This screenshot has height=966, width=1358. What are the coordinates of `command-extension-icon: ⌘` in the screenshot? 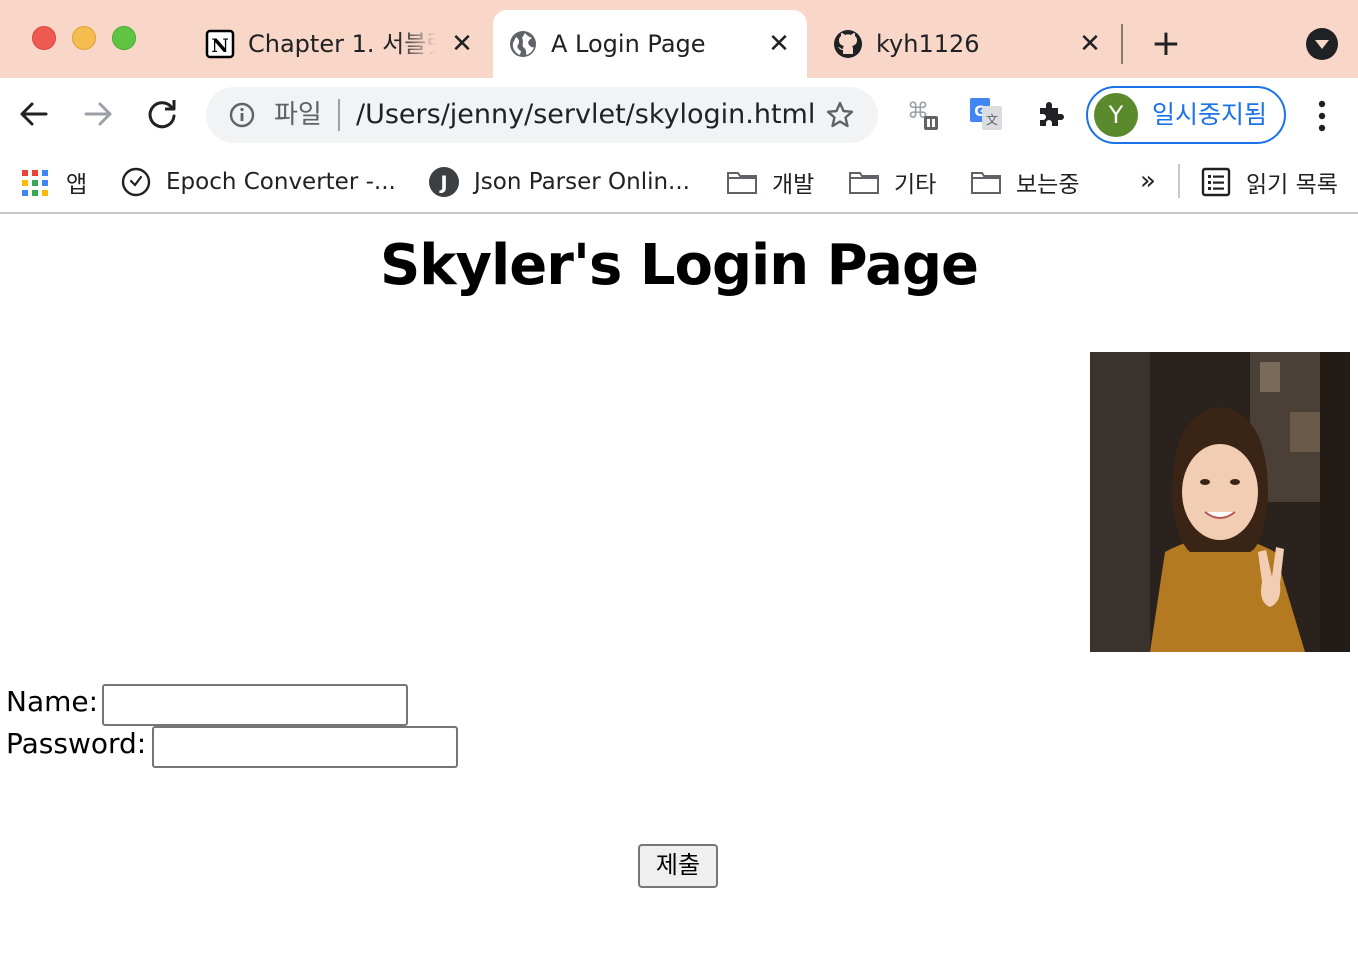 It's located at (922, 114).